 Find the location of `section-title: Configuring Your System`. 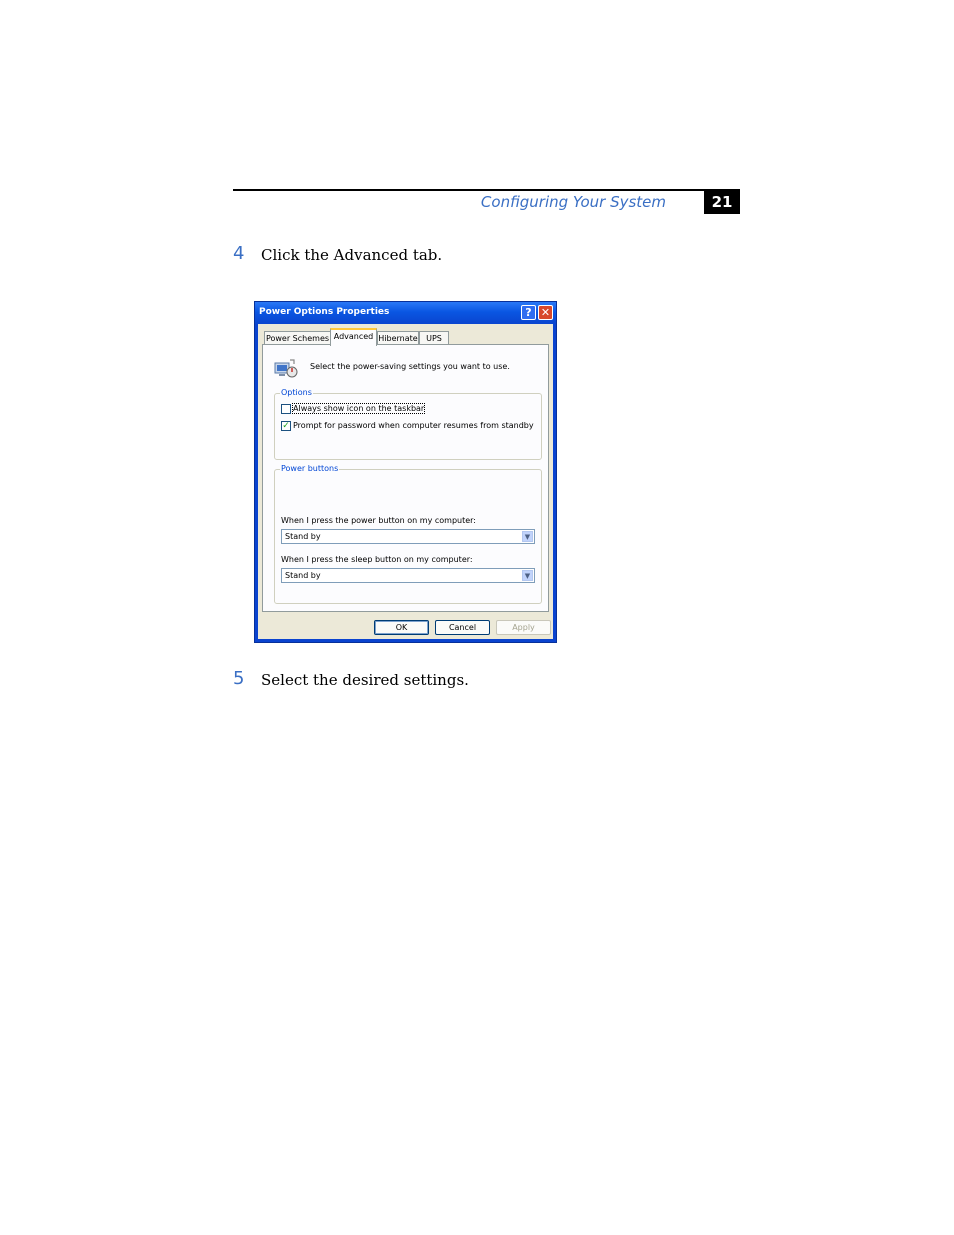

section-title: Configuring Your System is located at coordinates (573, 202).